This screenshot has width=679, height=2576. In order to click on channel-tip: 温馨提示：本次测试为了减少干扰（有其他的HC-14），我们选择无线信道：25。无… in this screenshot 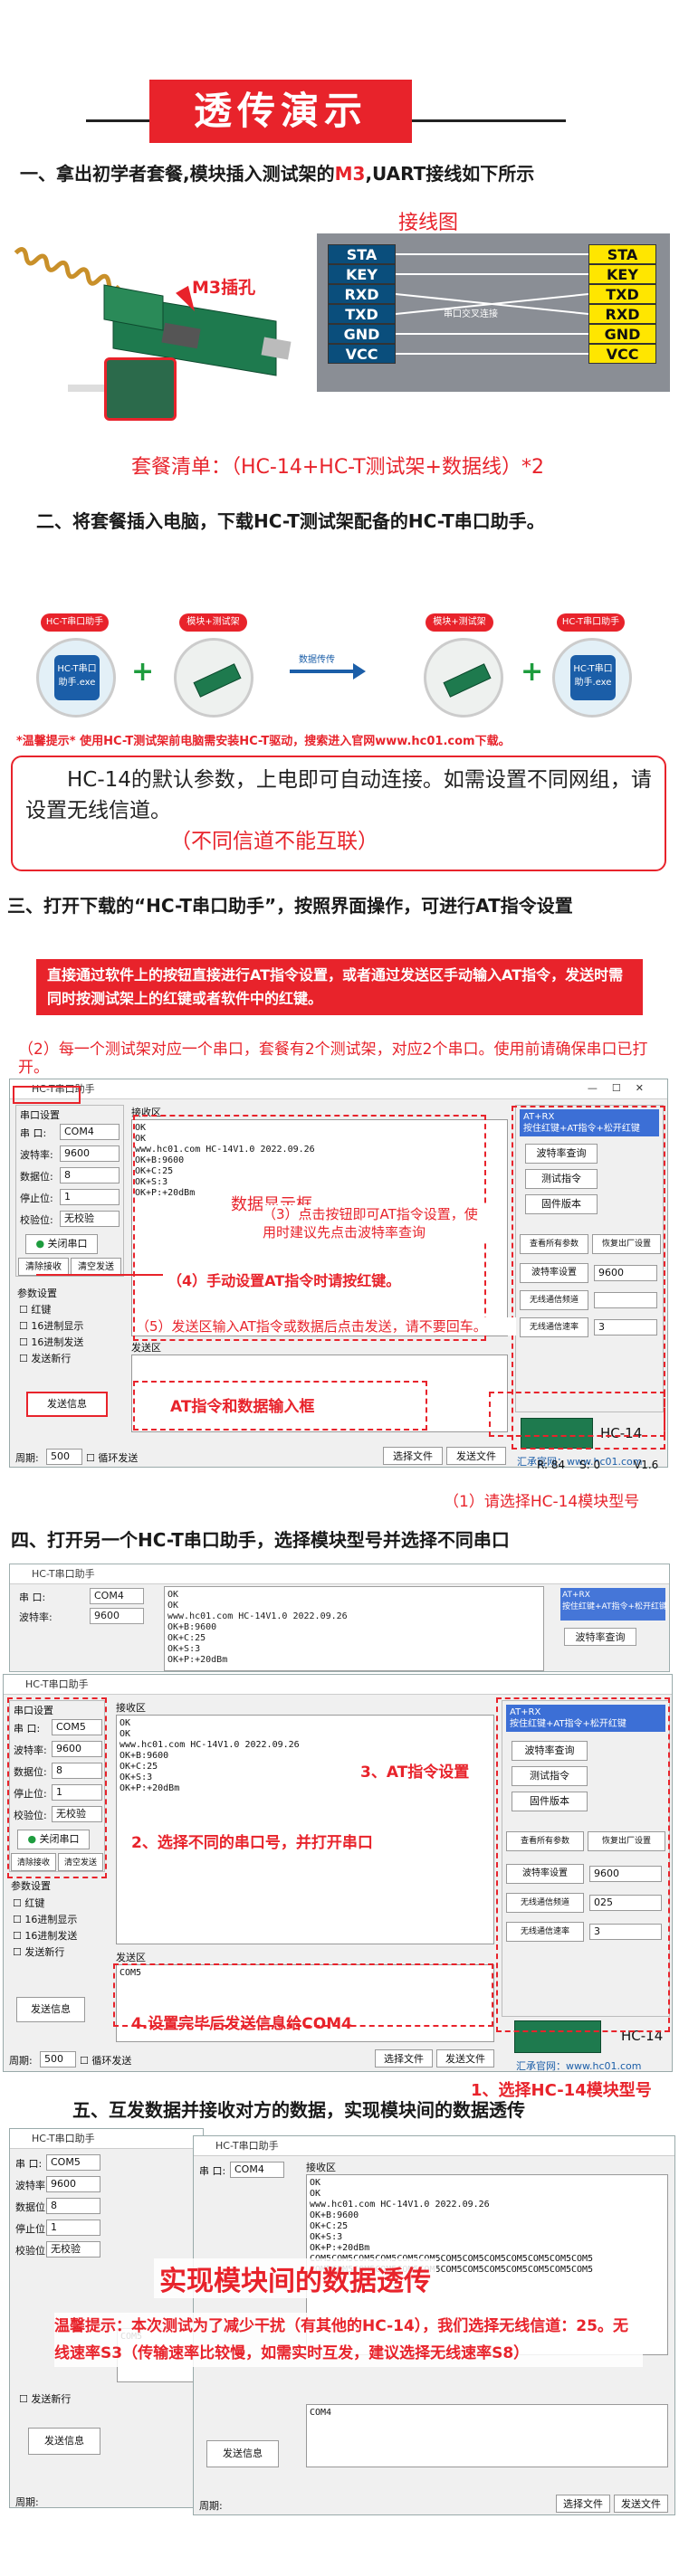, I will do `click(348, 2340)`.